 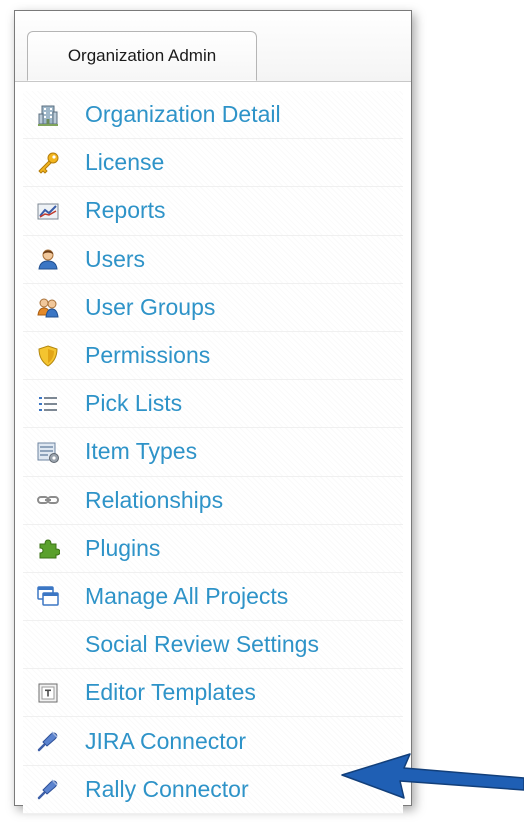 I want to click on pointer-arrow-icon, so click(x=432, y=776).